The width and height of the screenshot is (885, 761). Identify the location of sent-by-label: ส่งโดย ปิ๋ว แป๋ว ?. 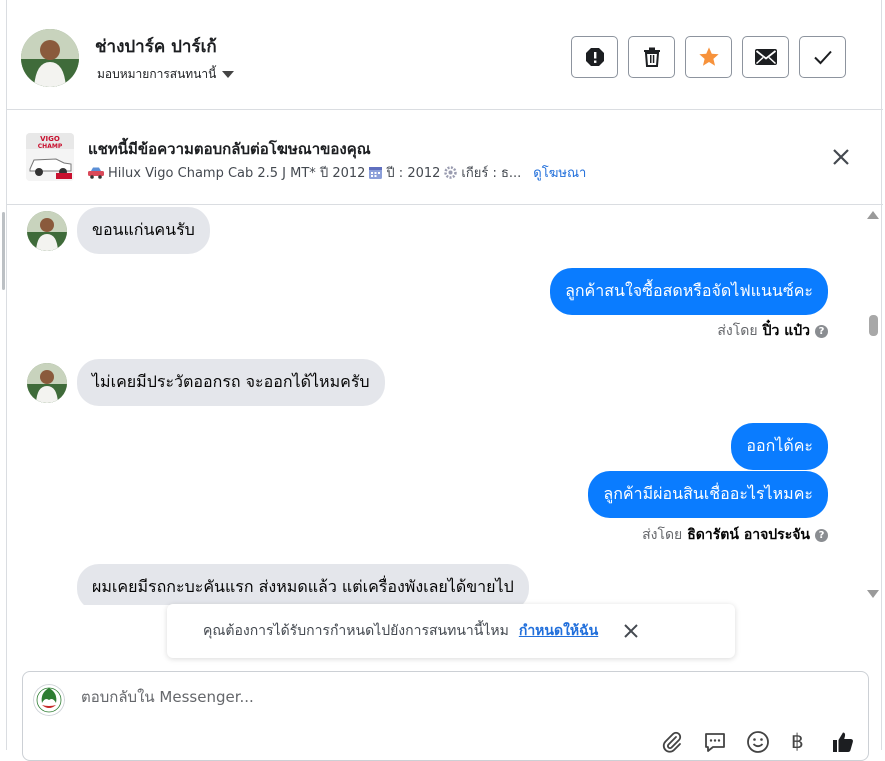
(772, 331).